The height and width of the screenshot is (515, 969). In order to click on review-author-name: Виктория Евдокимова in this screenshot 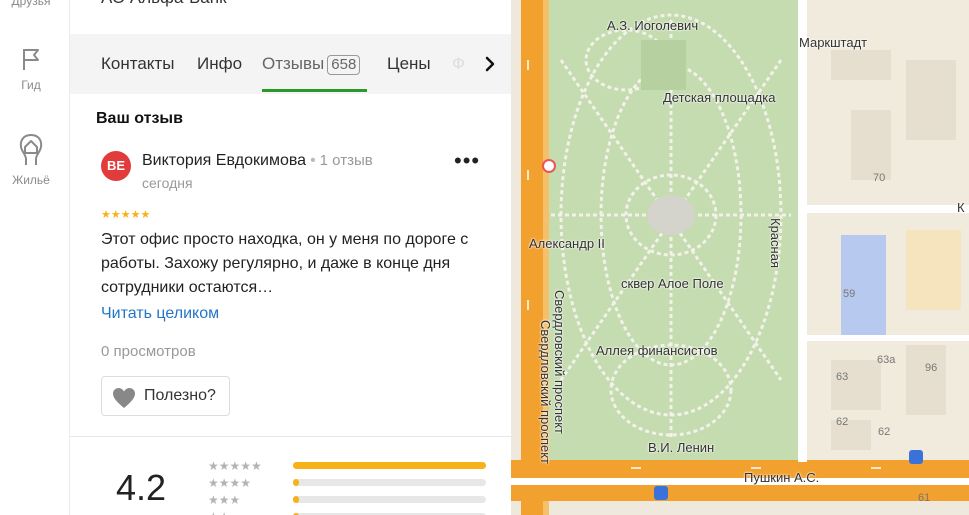, I will do `click(224, 160)`.